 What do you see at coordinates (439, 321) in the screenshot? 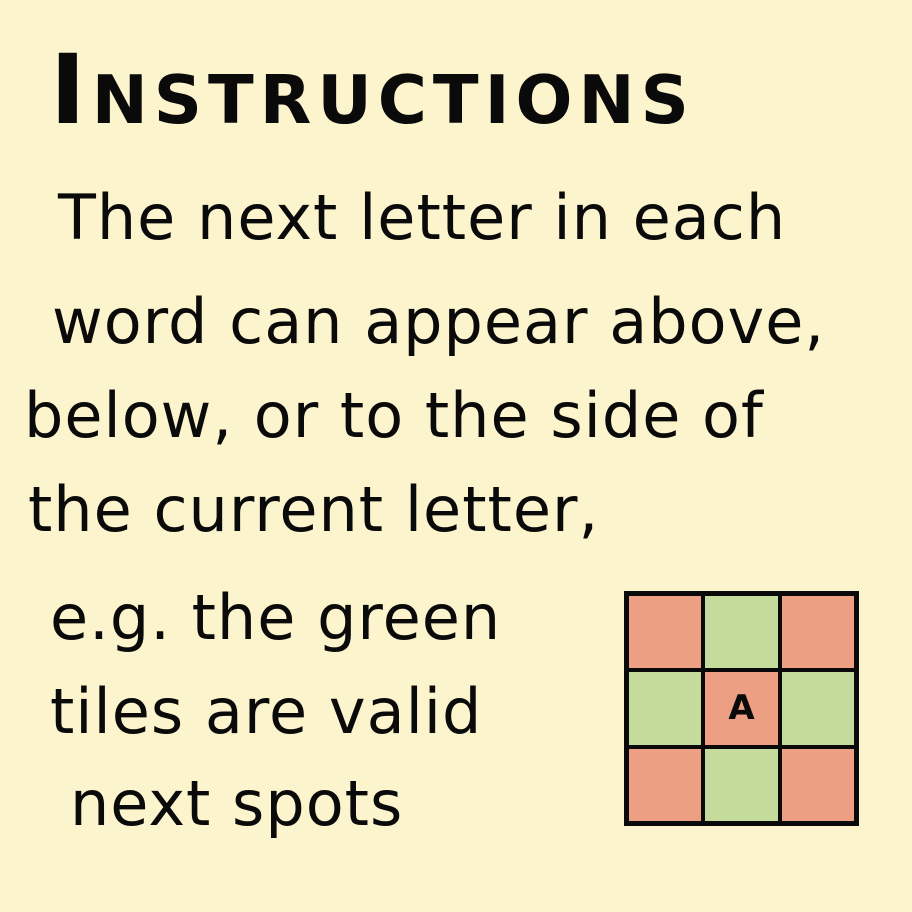
I see `instruction-line-2: word can appear above,` at bounding box center [439, 321].